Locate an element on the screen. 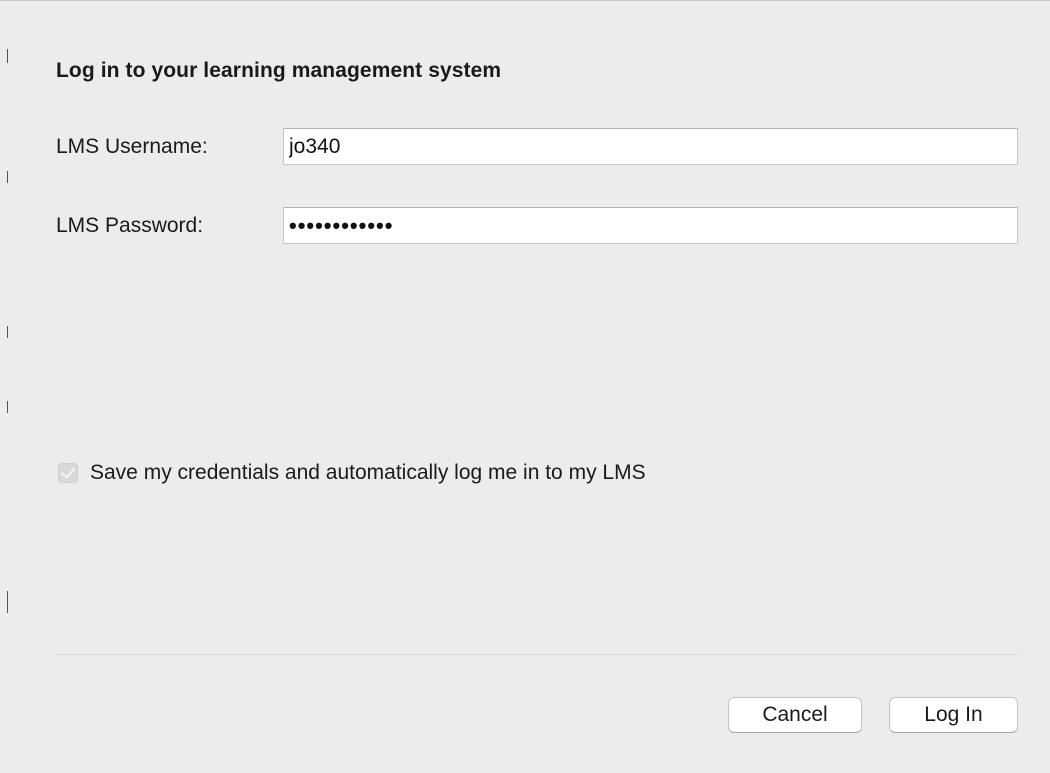 This screenshot has width=1050, height=773. login-button: Log In is located at coordinates (953, 715).